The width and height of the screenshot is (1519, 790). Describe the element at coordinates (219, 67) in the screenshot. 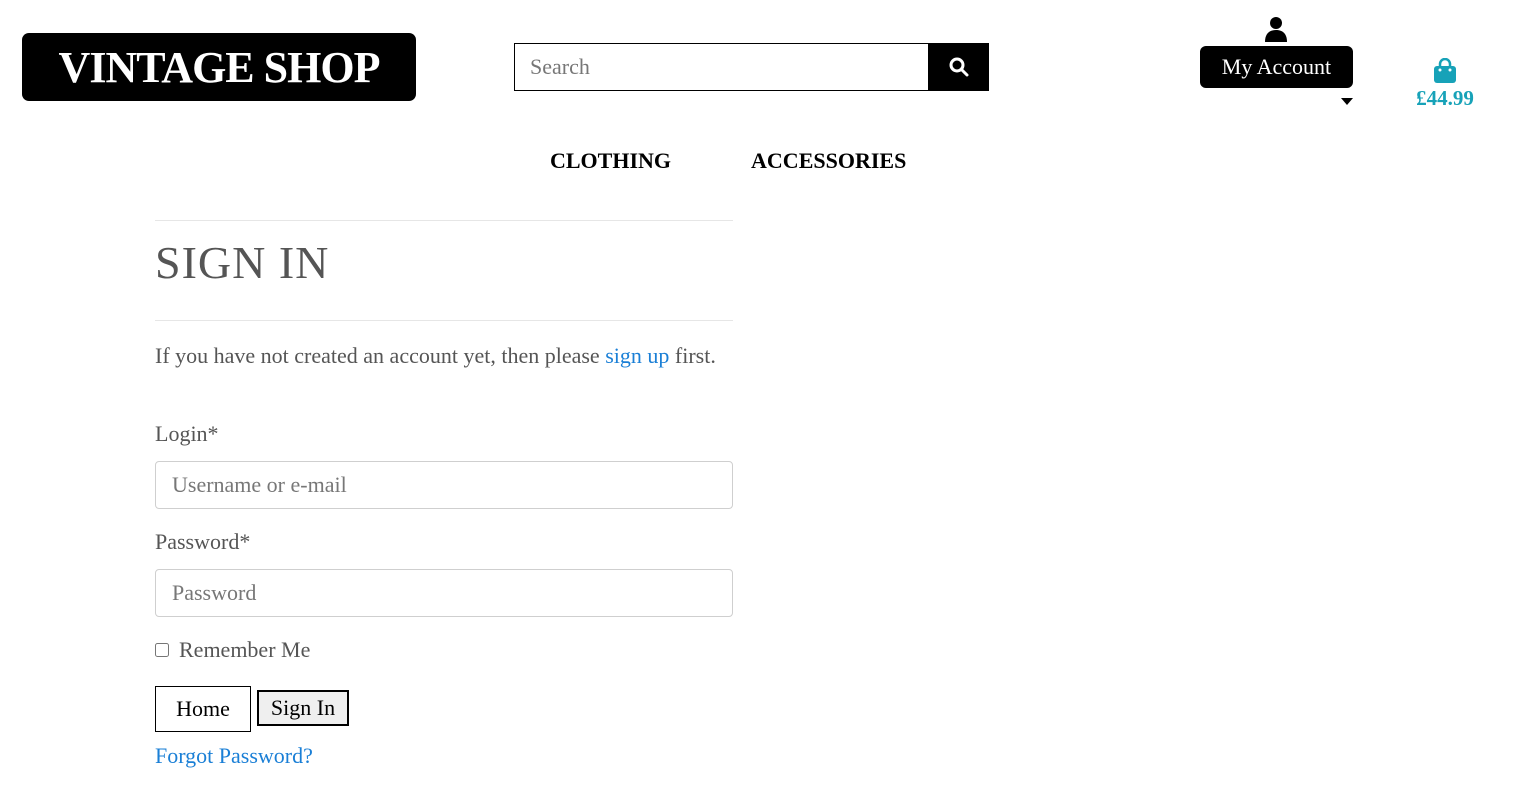

I see `site-logo: VINTAGE SHOP` at that location.